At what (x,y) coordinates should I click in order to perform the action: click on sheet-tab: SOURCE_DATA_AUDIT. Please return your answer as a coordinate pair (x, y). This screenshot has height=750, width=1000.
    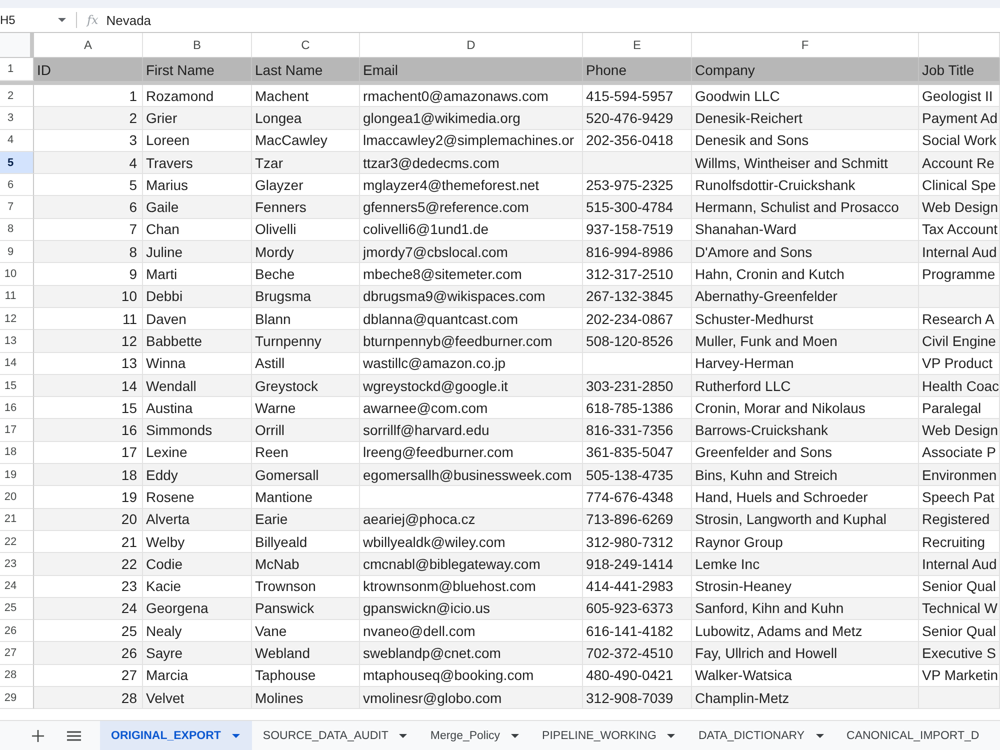
    Looking at the image, I should click on (336, 735).